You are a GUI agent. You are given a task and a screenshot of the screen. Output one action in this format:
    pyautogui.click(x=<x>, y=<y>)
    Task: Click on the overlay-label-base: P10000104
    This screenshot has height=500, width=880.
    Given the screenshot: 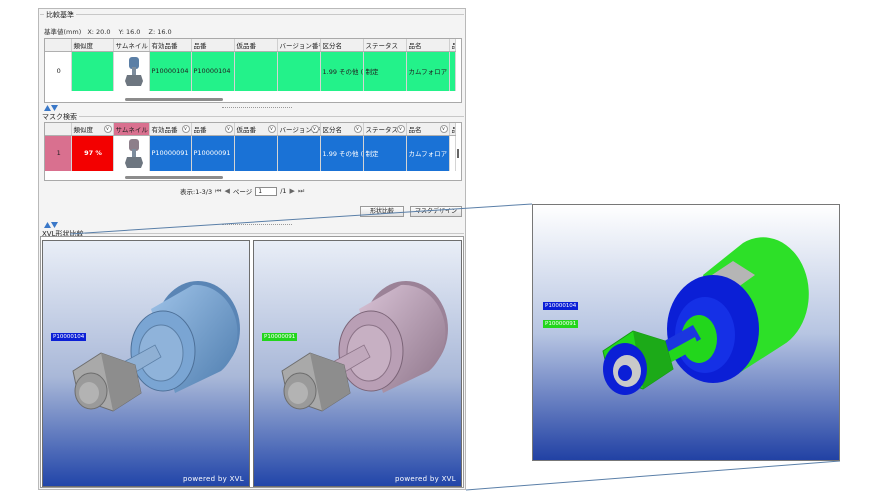 What is the action you would take?
    pyautogui.click(x=561, y=306)
    